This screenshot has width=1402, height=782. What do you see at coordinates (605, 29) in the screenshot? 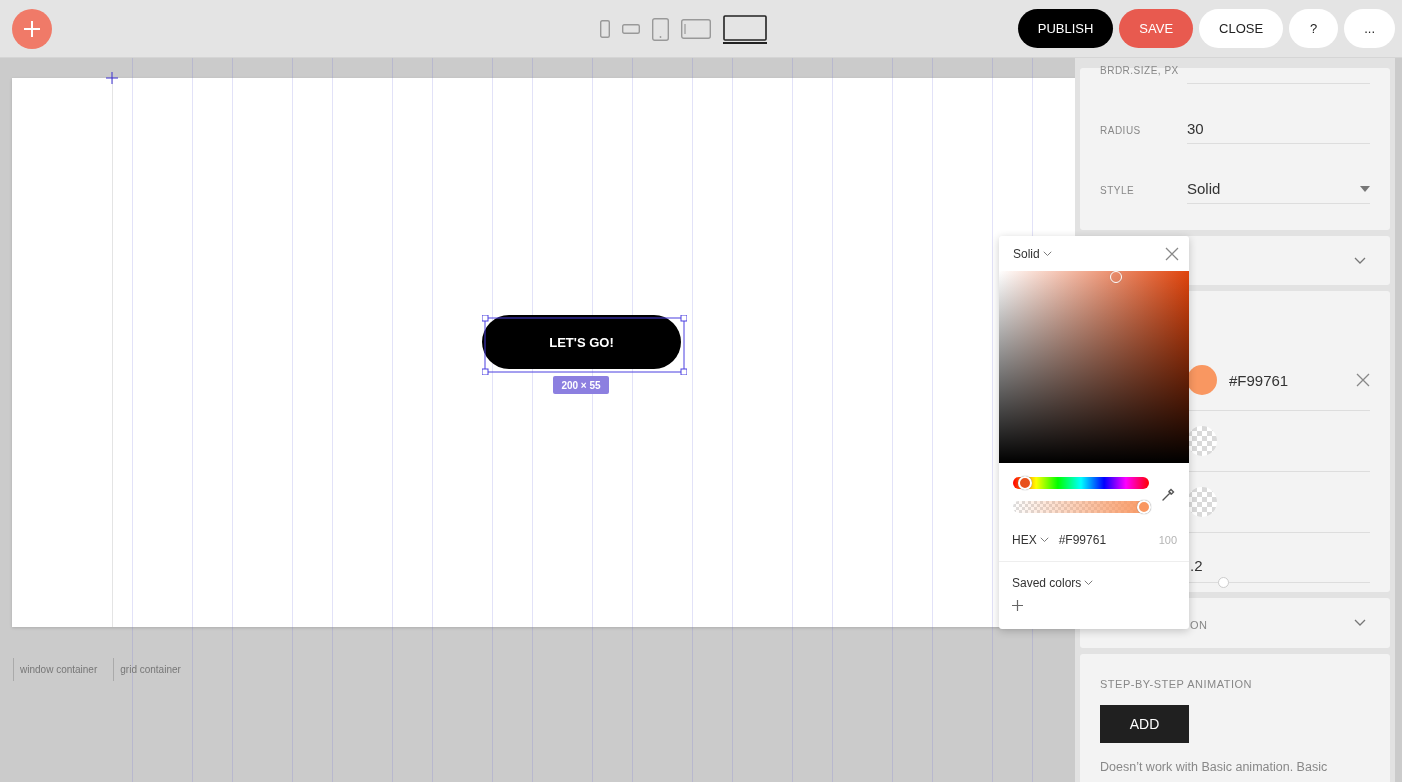
I see `phone-icon` at bounding box center [605, 29].